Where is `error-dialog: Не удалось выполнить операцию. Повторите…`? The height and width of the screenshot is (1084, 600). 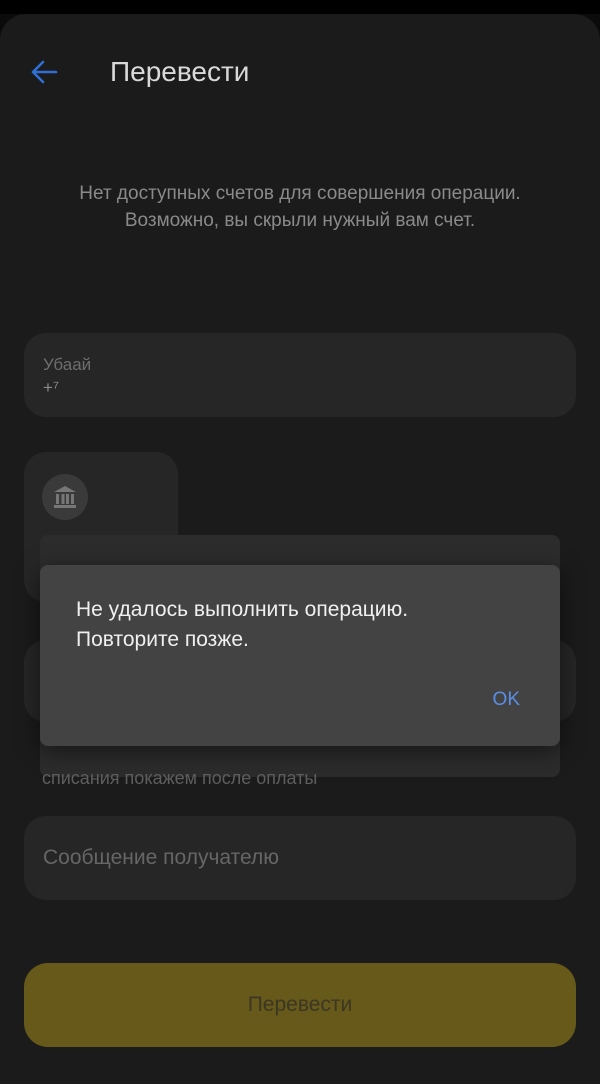
error-dialog: Не удалось выполнить операцию. Повторите… is located at coordinates (300, 655).